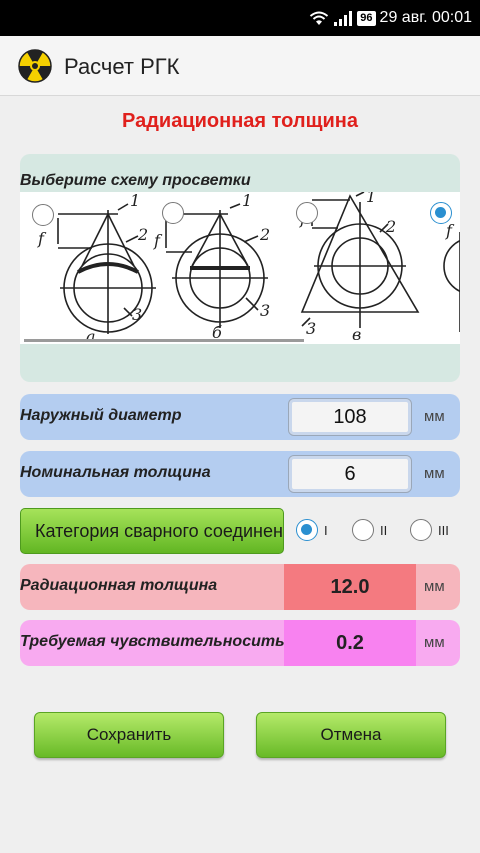 The height and width of the screenshot is (853, 480). I want to click on weld-category-option-3: III, so click(429, 531).